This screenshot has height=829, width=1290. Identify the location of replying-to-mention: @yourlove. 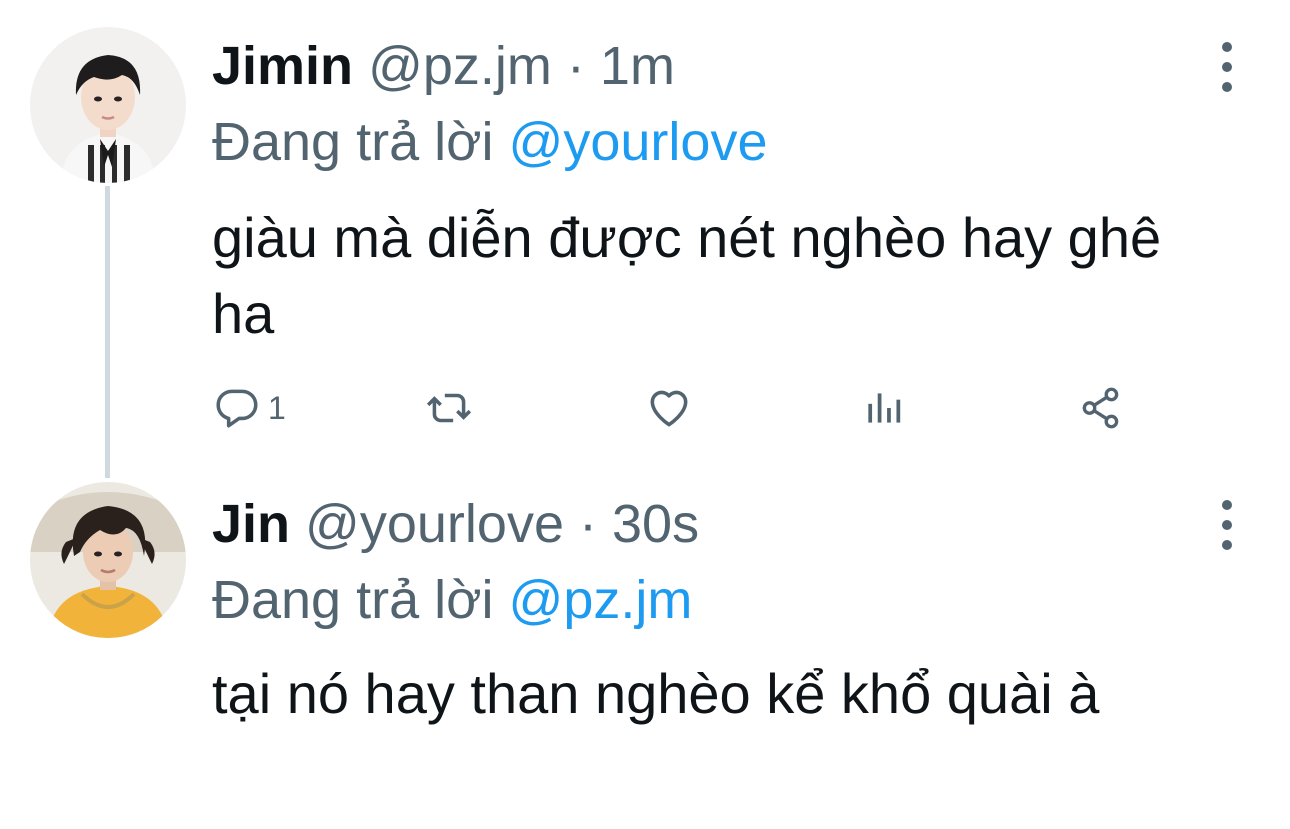
(638, 142).